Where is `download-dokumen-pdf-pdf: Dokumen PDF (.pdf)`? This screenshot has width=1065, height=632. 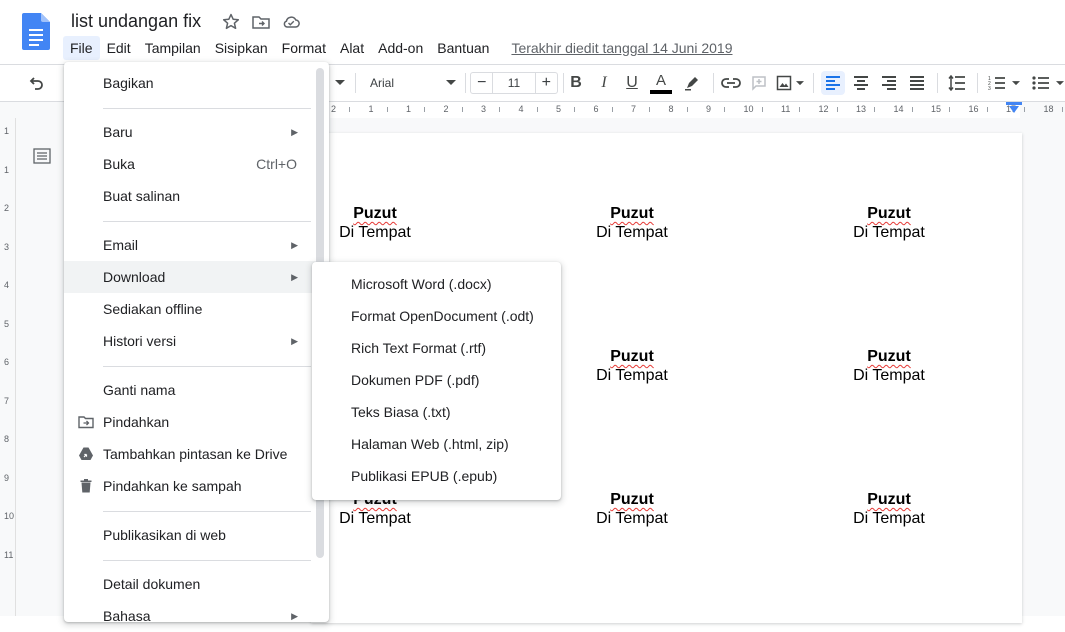
download-dokumen-pdf-pdf: Dokumen PDF (.pdf) is located at coordinates (436, 380).